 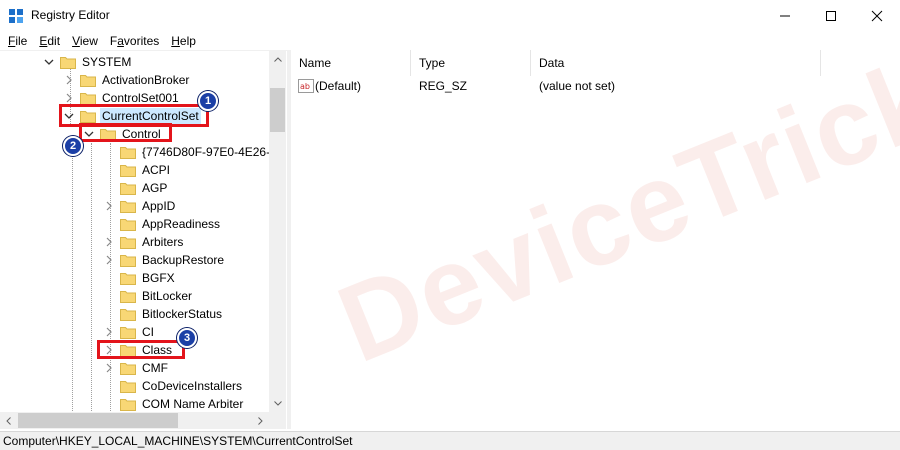 What do you see at coordinates (277, 231) in the screenshot?
I see `tree-vertical-scrollbar` at bounding box center [277, 231].